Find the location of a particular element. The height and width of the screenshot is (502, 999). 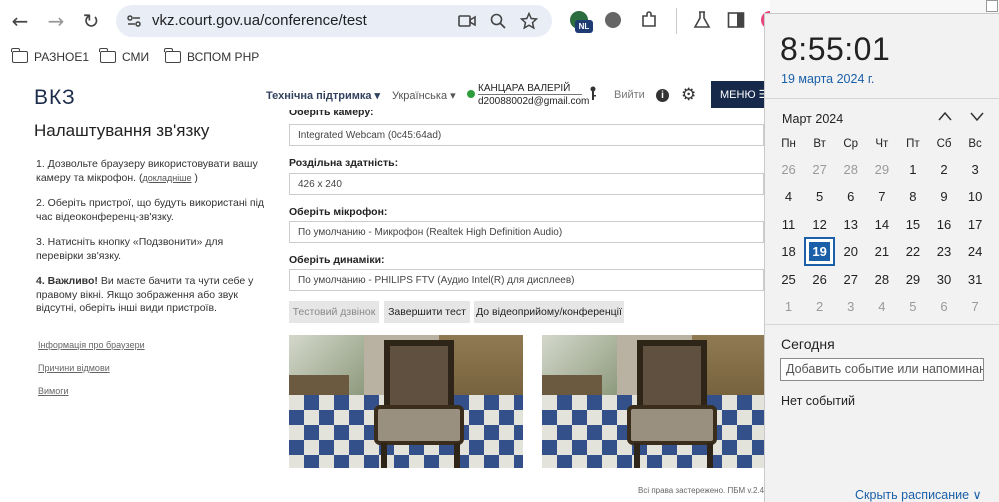

camera-select: Integrated Webcam (0c45:64ad) is located at coordinates (526, 135).